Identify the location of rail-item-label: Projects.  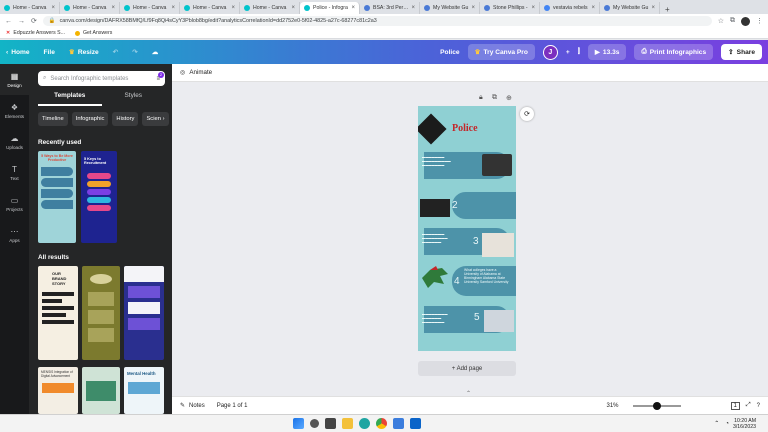
(14, 209).